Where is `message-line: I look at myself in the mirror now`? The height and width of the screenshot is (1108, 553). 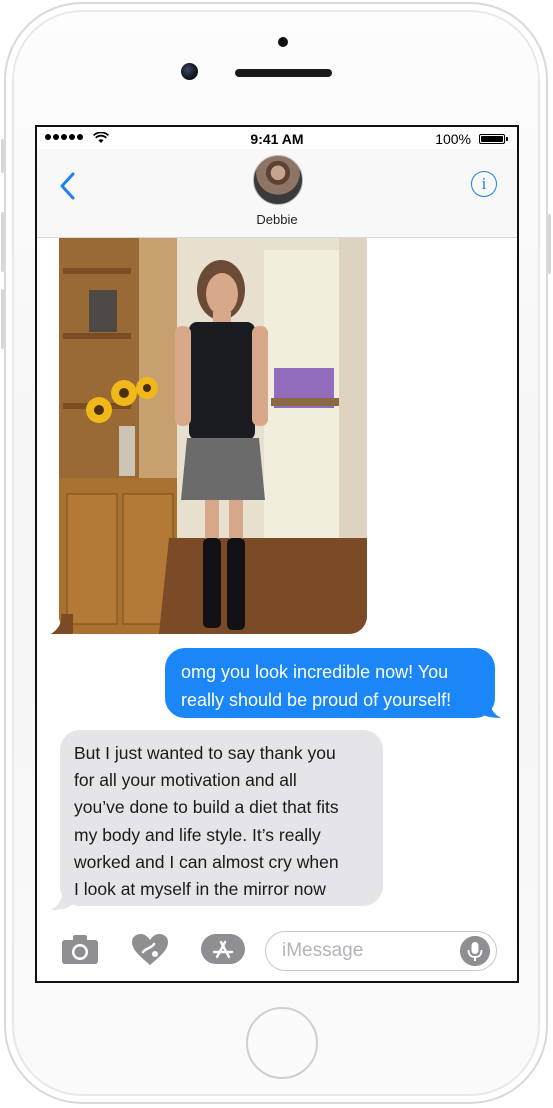
message-line: I look at myself in the mirror now is located at coordinates (200, 889).